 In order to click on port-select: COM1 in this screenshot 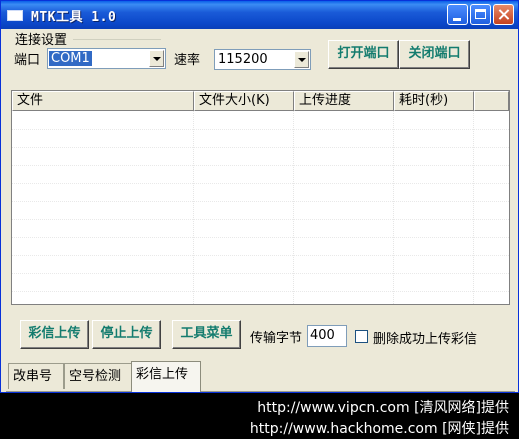, I will do `click(106, 58)`.